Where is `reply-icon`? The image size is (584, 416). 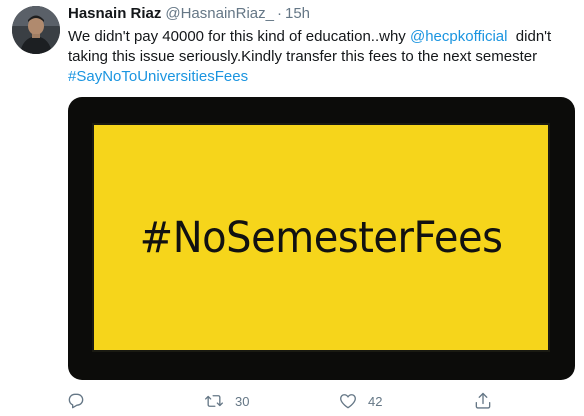
reply-icon is located at coordinates (76, 401).